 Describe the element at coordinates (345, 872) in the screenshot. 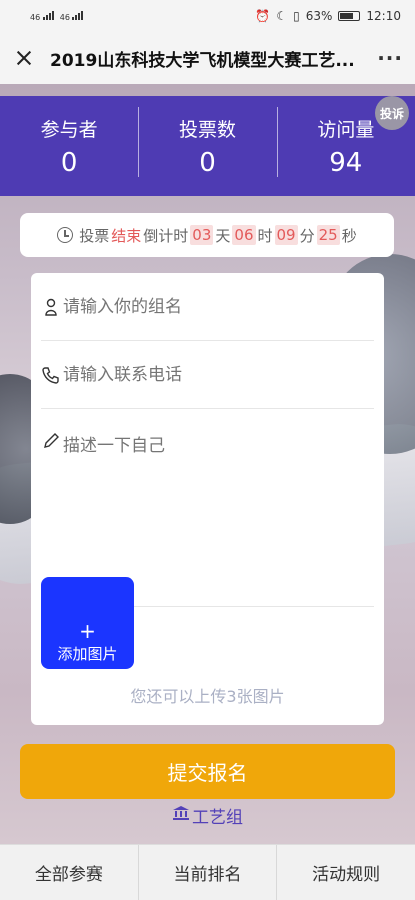

I see `nav-activity-rules: 活动规则` at that location.